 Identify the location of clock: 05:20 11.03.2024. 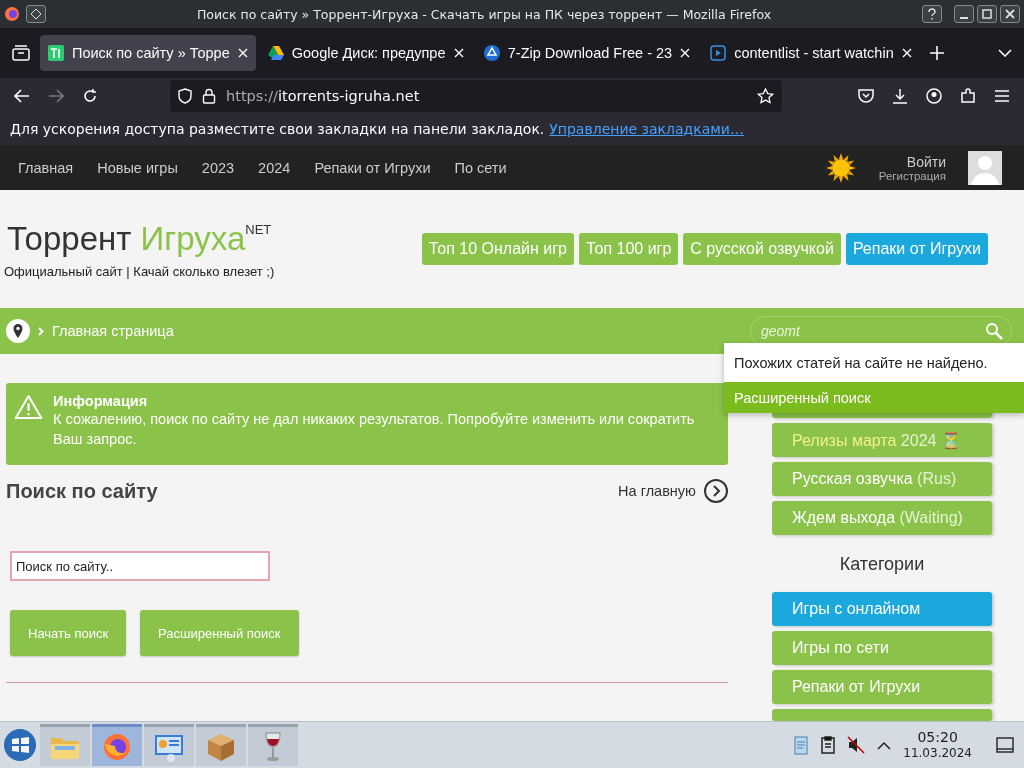
(937, 745).